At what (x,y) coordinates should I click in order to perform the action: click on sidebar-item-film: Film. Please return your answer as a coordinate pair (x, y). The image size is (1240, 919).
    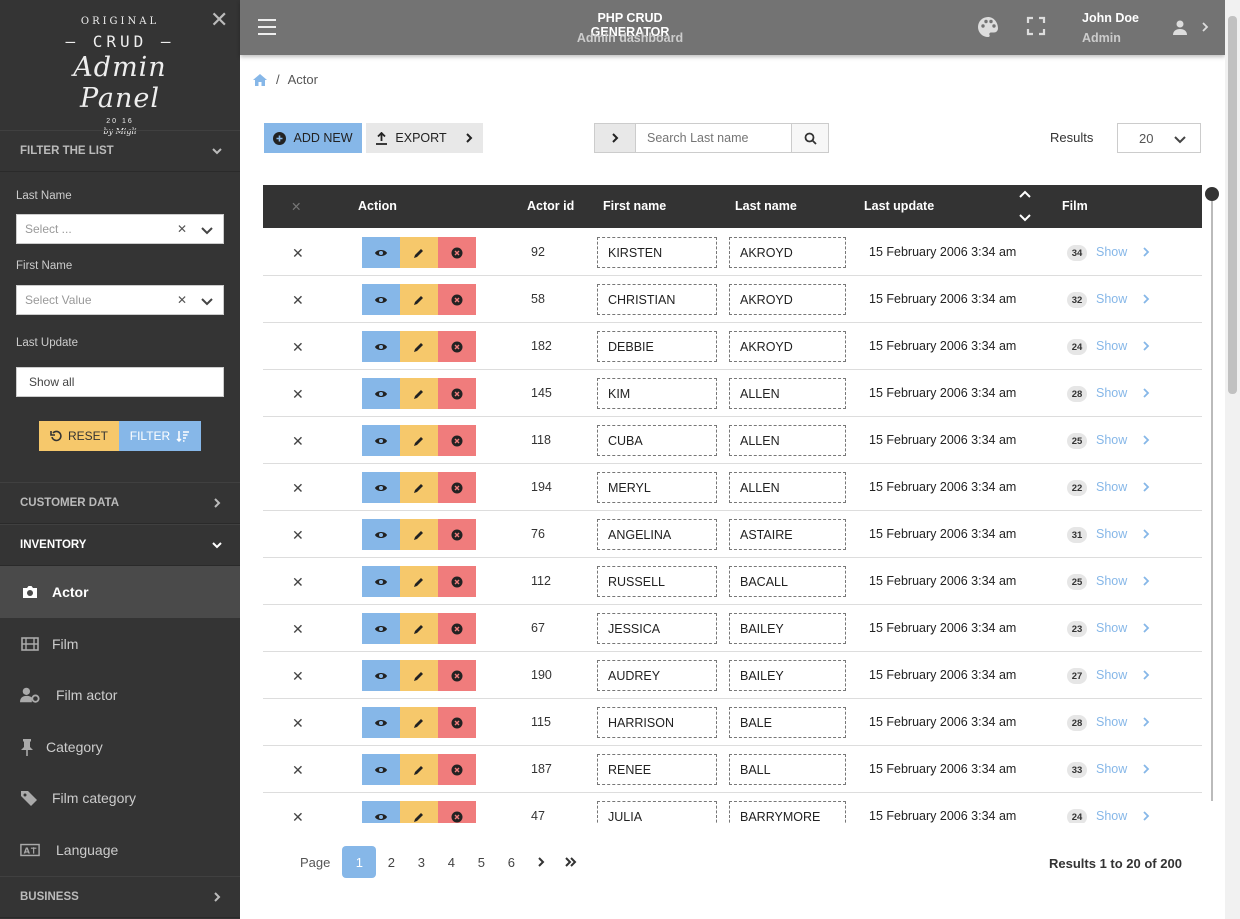
    Looking at the image, I should click on (120, 644).